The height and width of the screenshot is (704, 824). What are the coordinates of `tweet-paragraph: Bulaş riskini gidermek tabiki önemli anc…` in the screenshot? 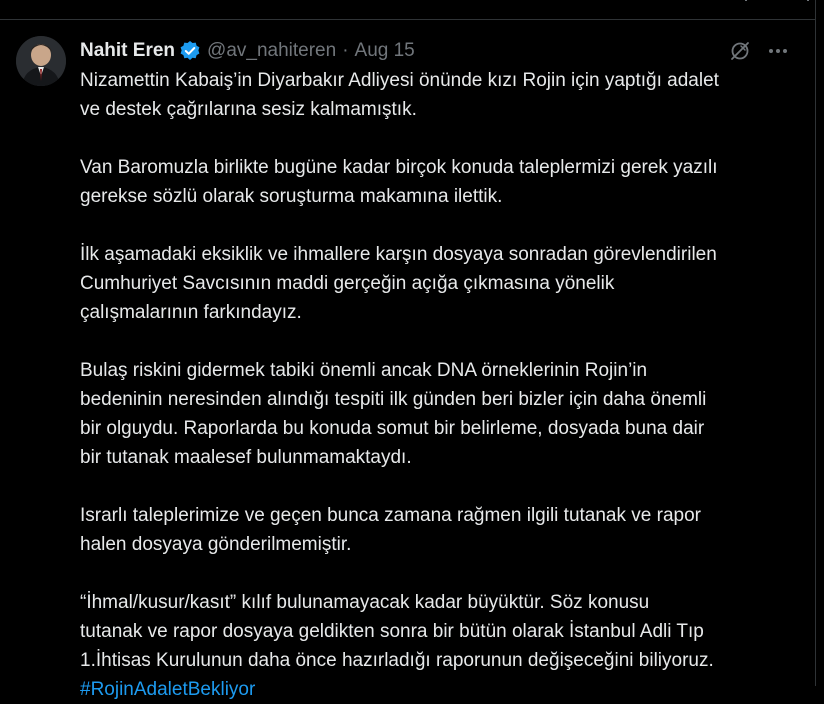 It's located at (393, 414).